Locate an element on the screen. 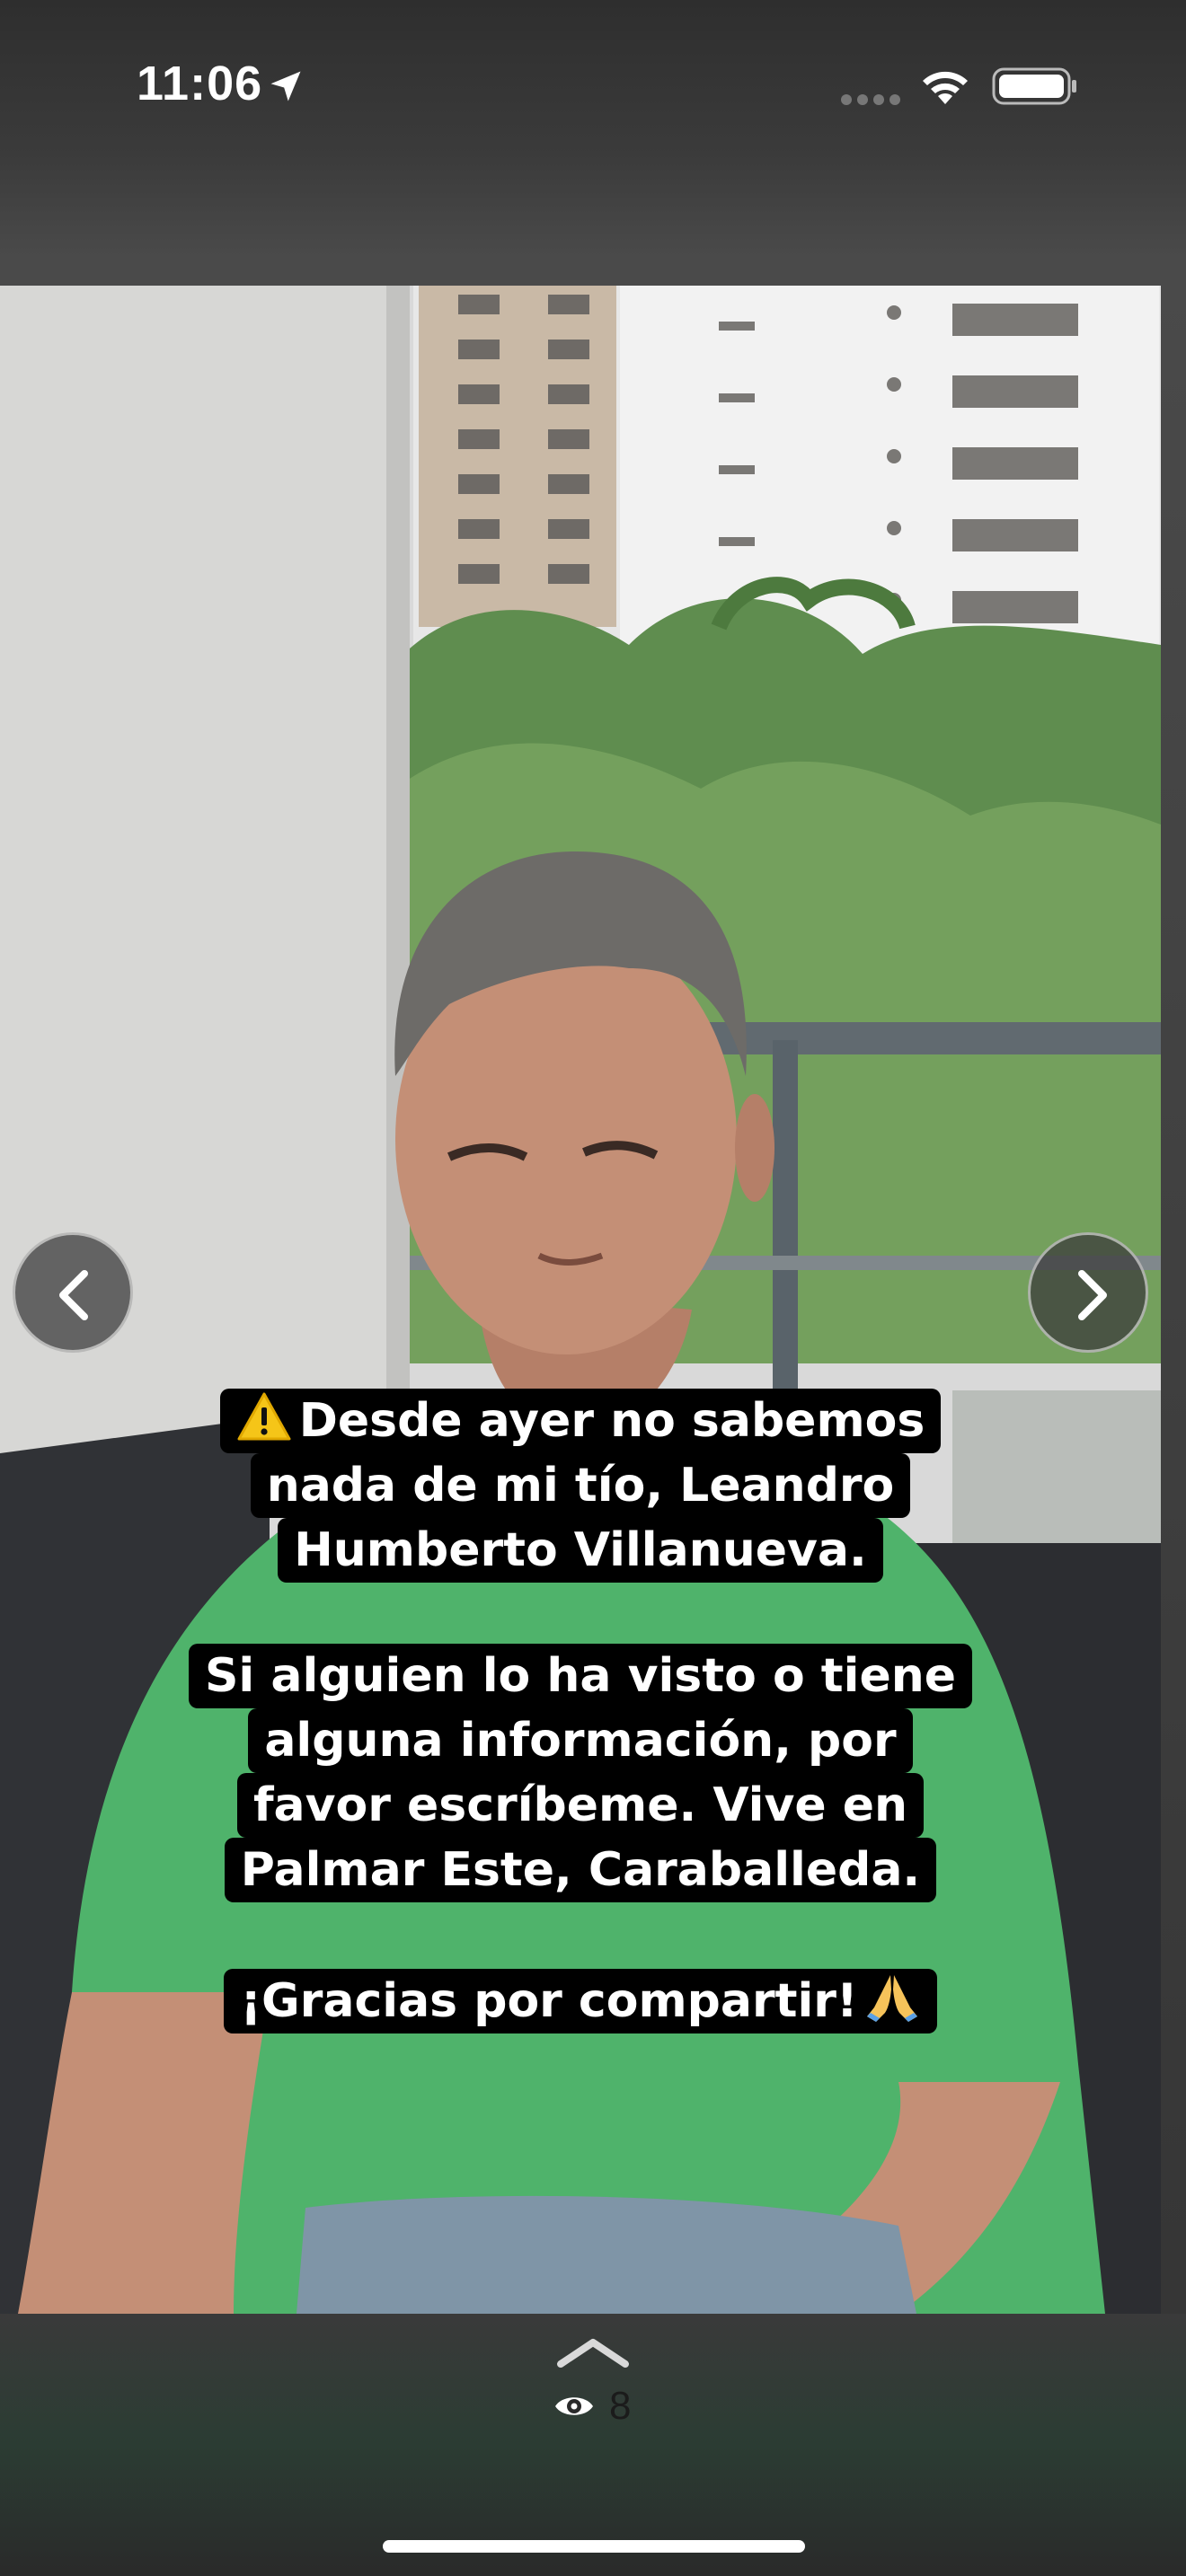 This screenshot has width=1186, height=2576. status-bar: 11:06 is located at coordinates (593, 90).